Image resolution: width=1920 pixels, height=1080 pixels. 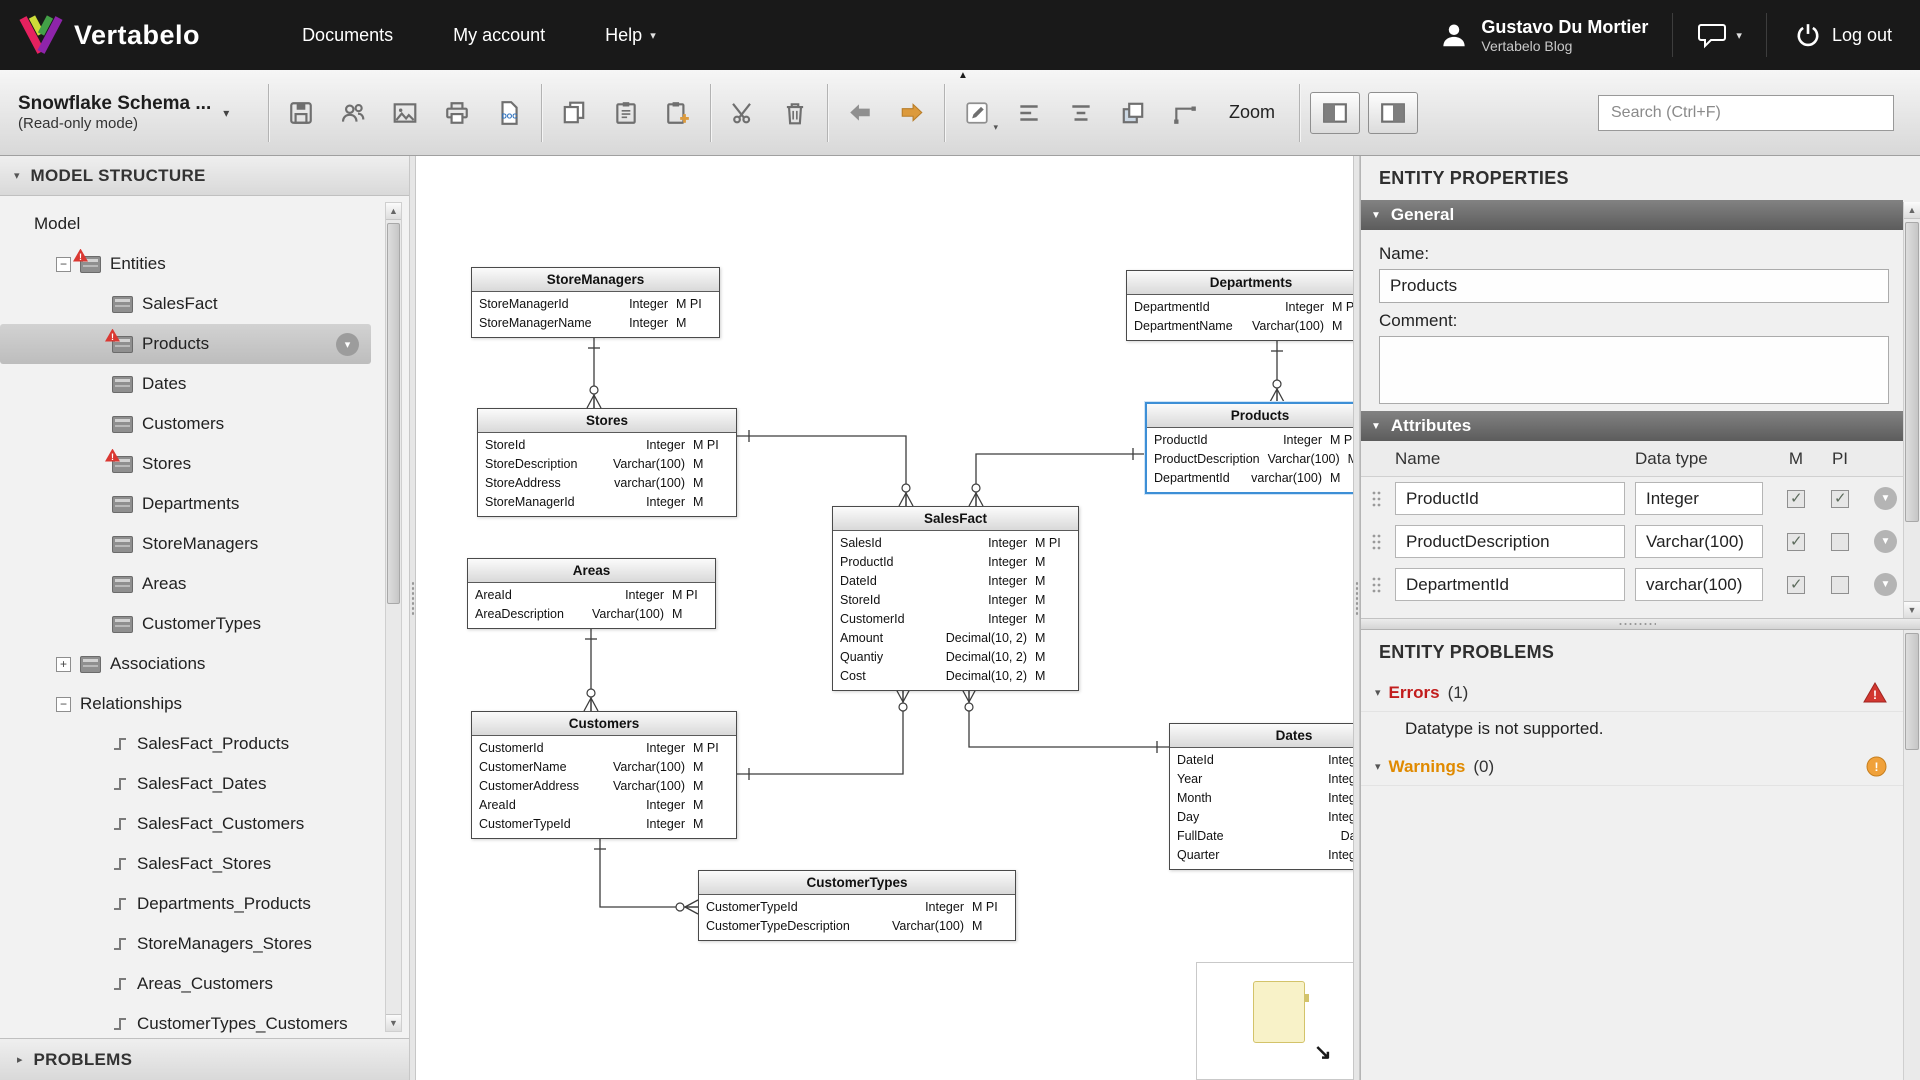 What do you see at coordinates (204, 1059) in the screenshot?
I see `problems-section-header: ▸ PROBLEMS` at bounding box center [204, 1059].